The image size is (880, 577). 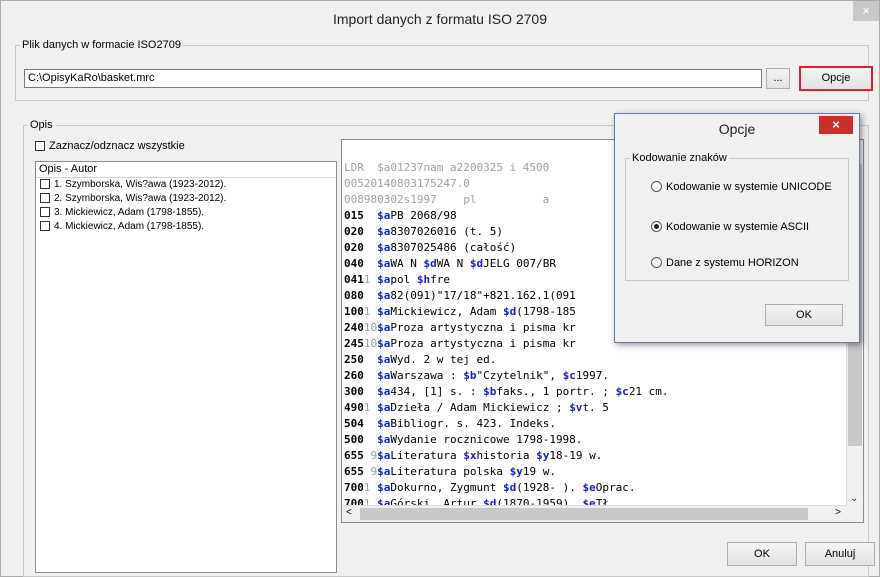 I want to click on horizontal-scroll-thumb, so click(x=584, y=514).